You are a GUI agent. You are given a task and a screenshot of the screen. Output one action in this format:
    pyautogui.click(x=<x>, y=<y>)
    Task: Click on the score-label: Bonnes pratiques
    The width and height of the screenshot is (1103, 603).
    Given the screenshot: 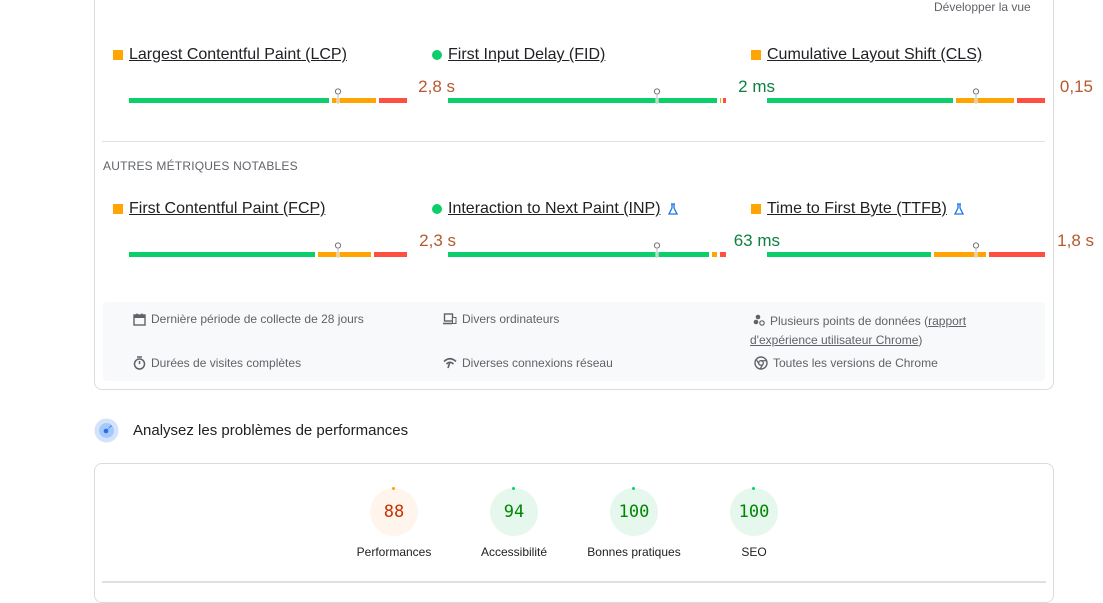 What is the action you would take?
    pyautogui.click(x=634, y=552)
    